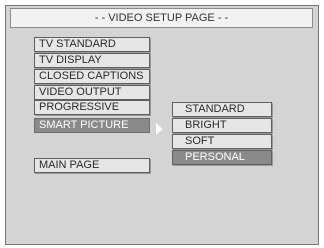 The height and width of the screenshot is (248, 324). Describe the element at coordinates (92, 60) in the screenshot. I see `menu-item-tv-display: TV DISPLAY` at that location.